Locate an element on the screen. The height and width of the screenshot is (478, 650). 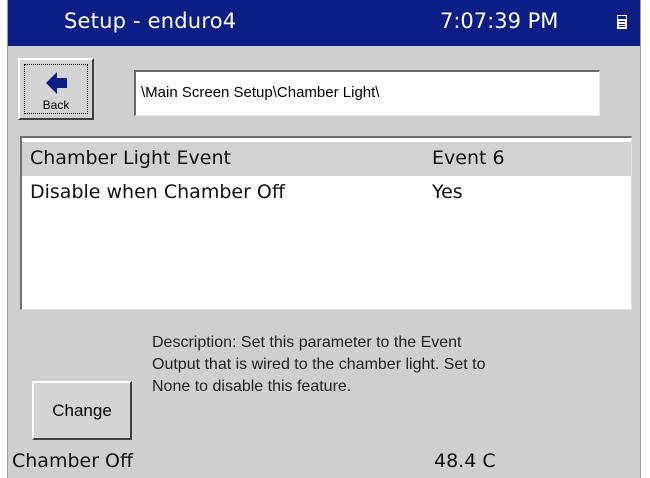
back-button: Back is located at coordinates (56, 89).